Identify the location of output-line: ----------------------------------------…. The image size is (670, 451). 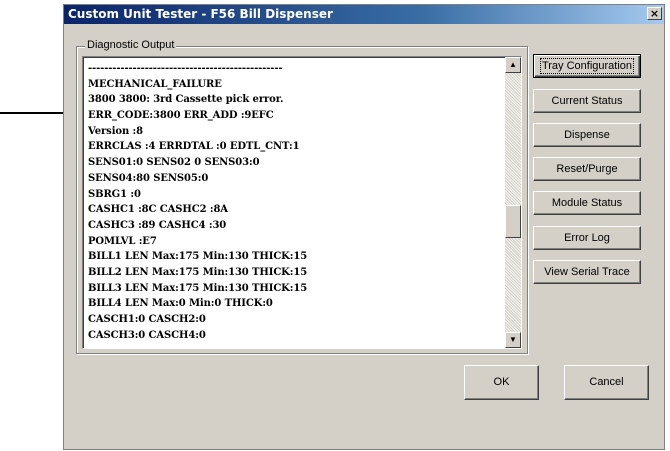
(185, 68).